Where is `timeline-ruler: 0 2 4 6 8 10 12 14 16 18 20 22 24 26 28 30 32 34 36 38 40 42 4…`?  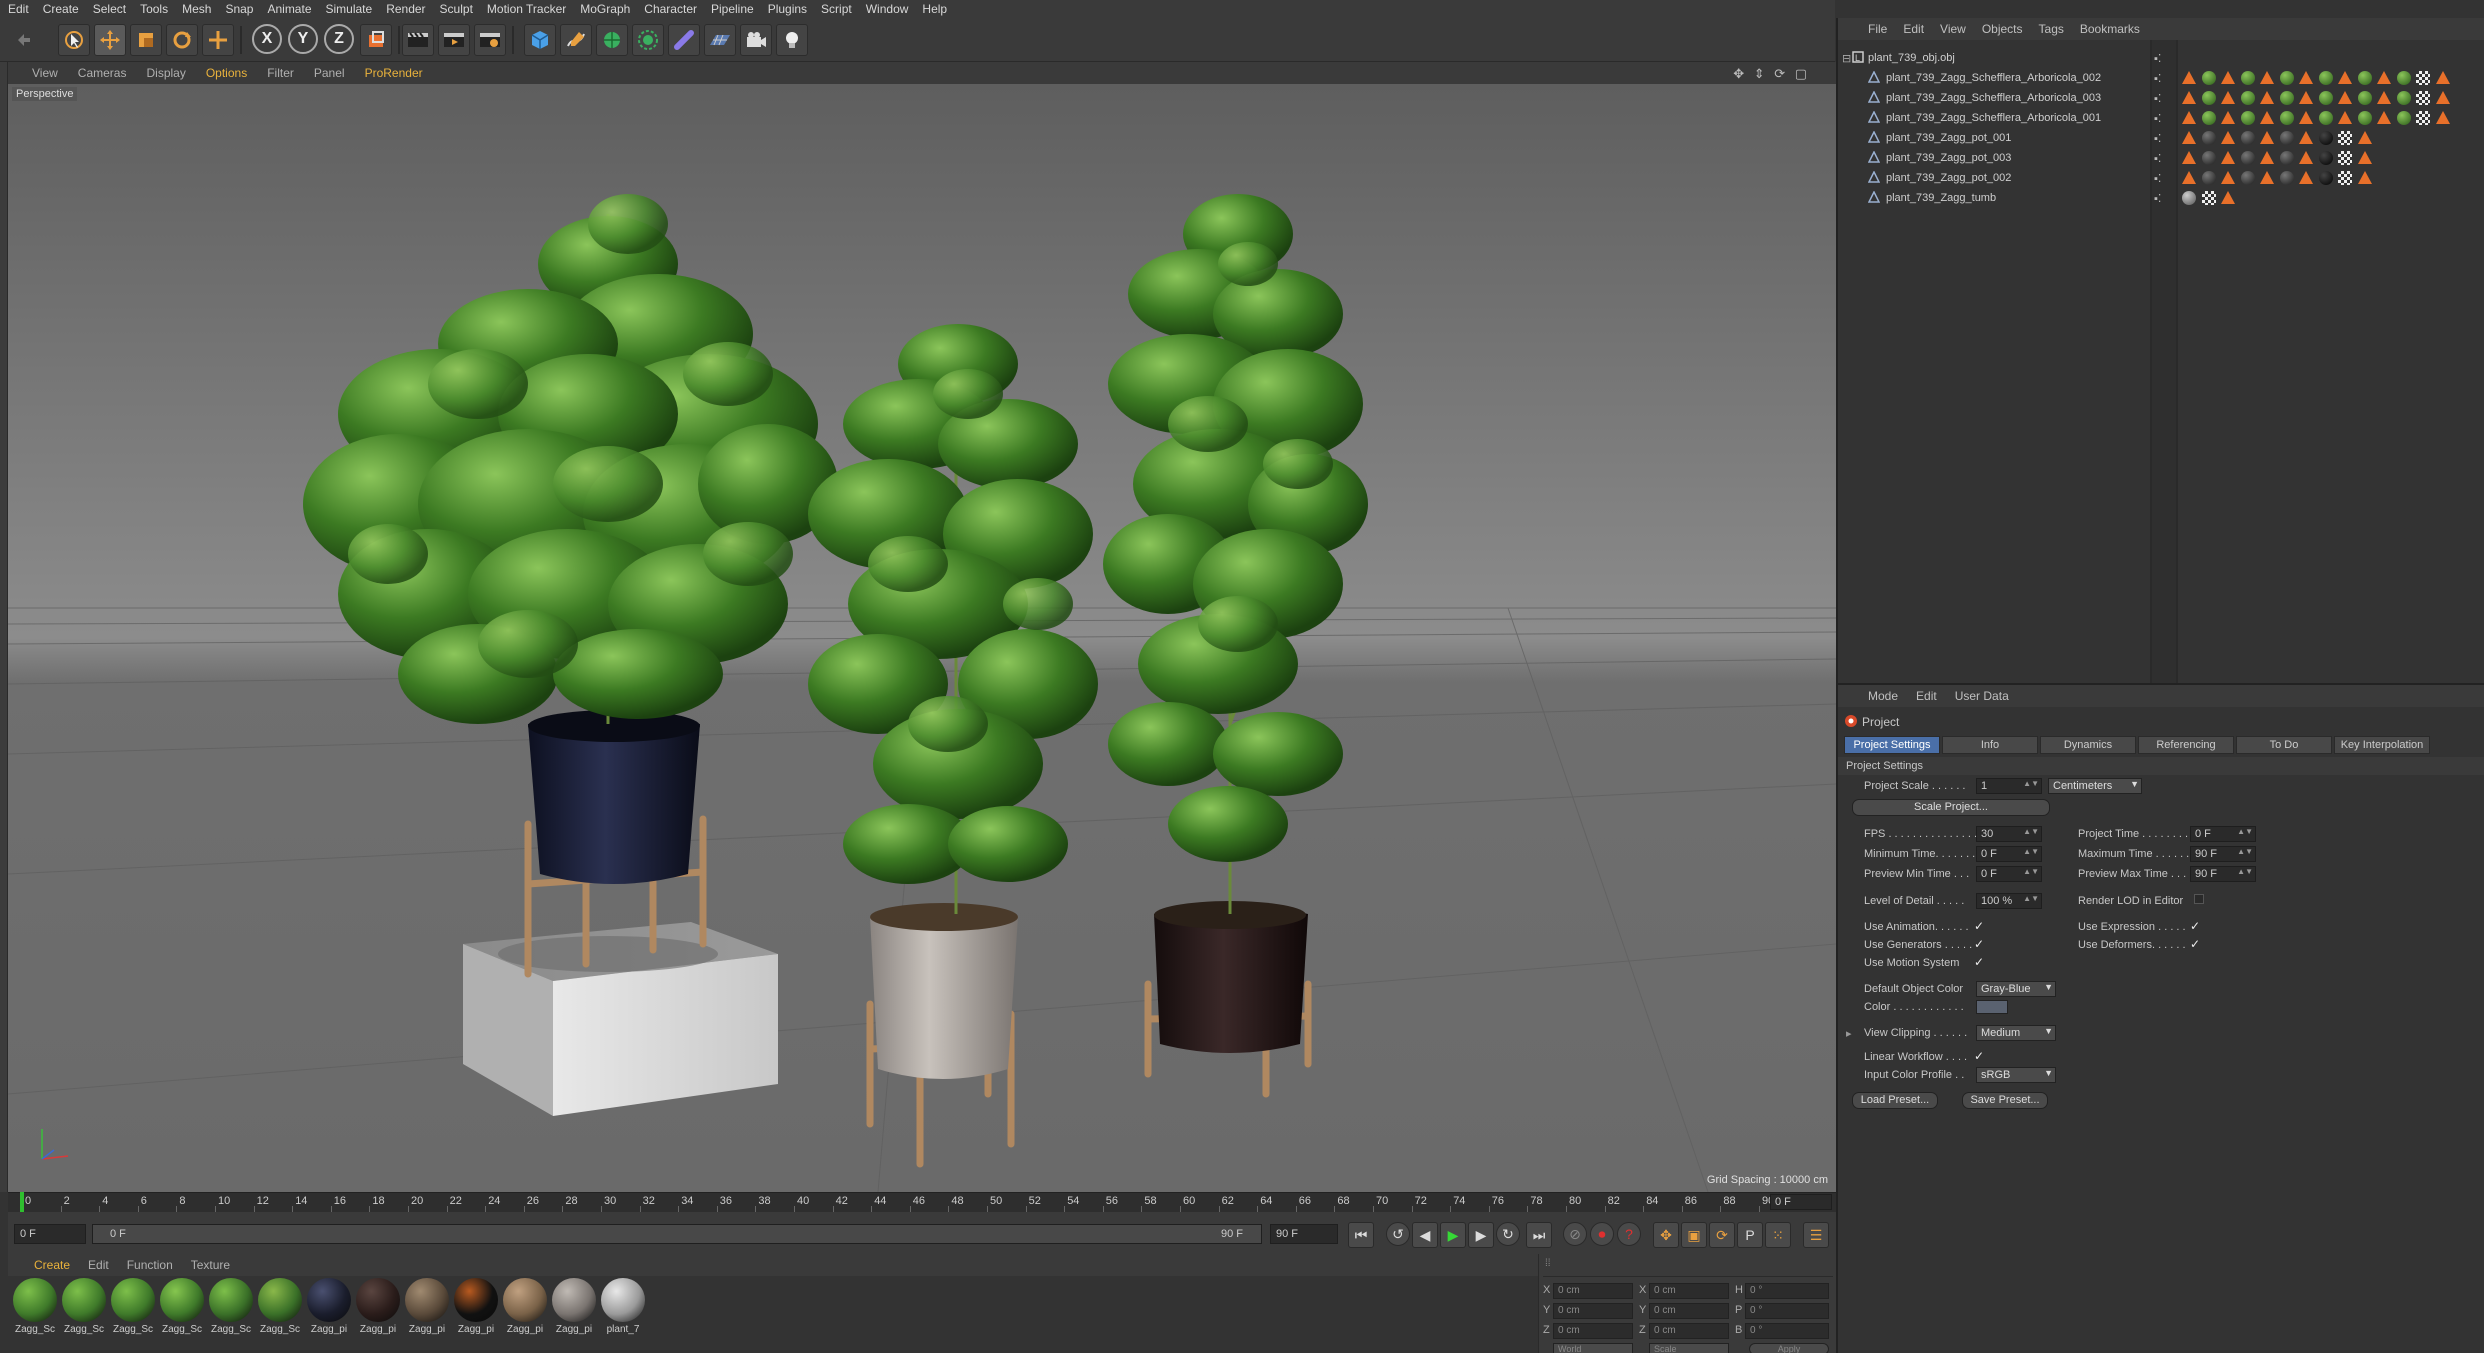 timeline-ruler: 0 2 4 6 8 10 12 14 16 18 20 22 24 26 28 30 32 34 36 38 40 42 4… is located at coordinates (922, 1202).